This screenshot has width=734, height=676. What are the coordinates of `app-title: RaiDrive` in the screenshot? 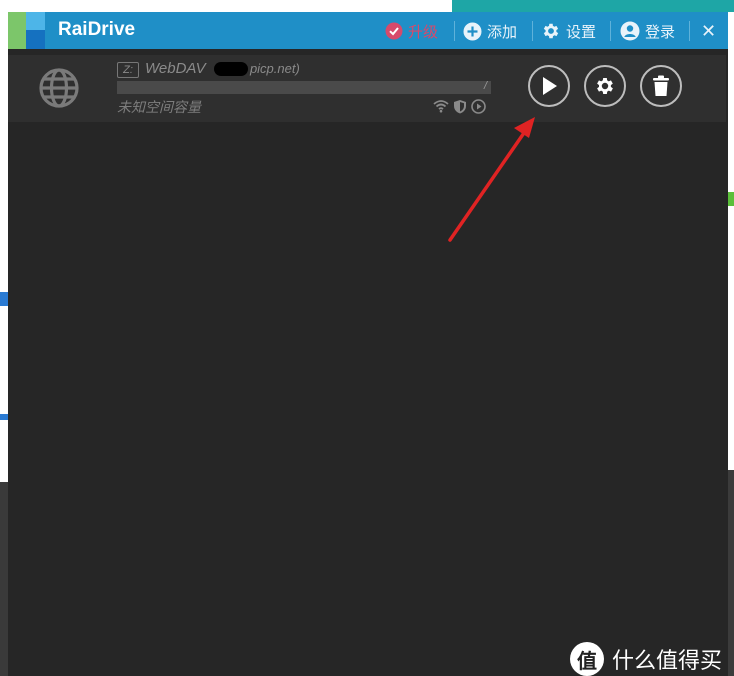 It's located at (97, 29).